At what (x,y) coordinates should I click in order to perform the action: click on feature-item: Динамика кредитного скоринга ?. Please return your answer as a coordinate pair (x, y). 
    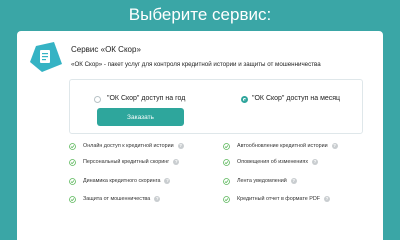
    Looking at the image, I should click on (120, 181).